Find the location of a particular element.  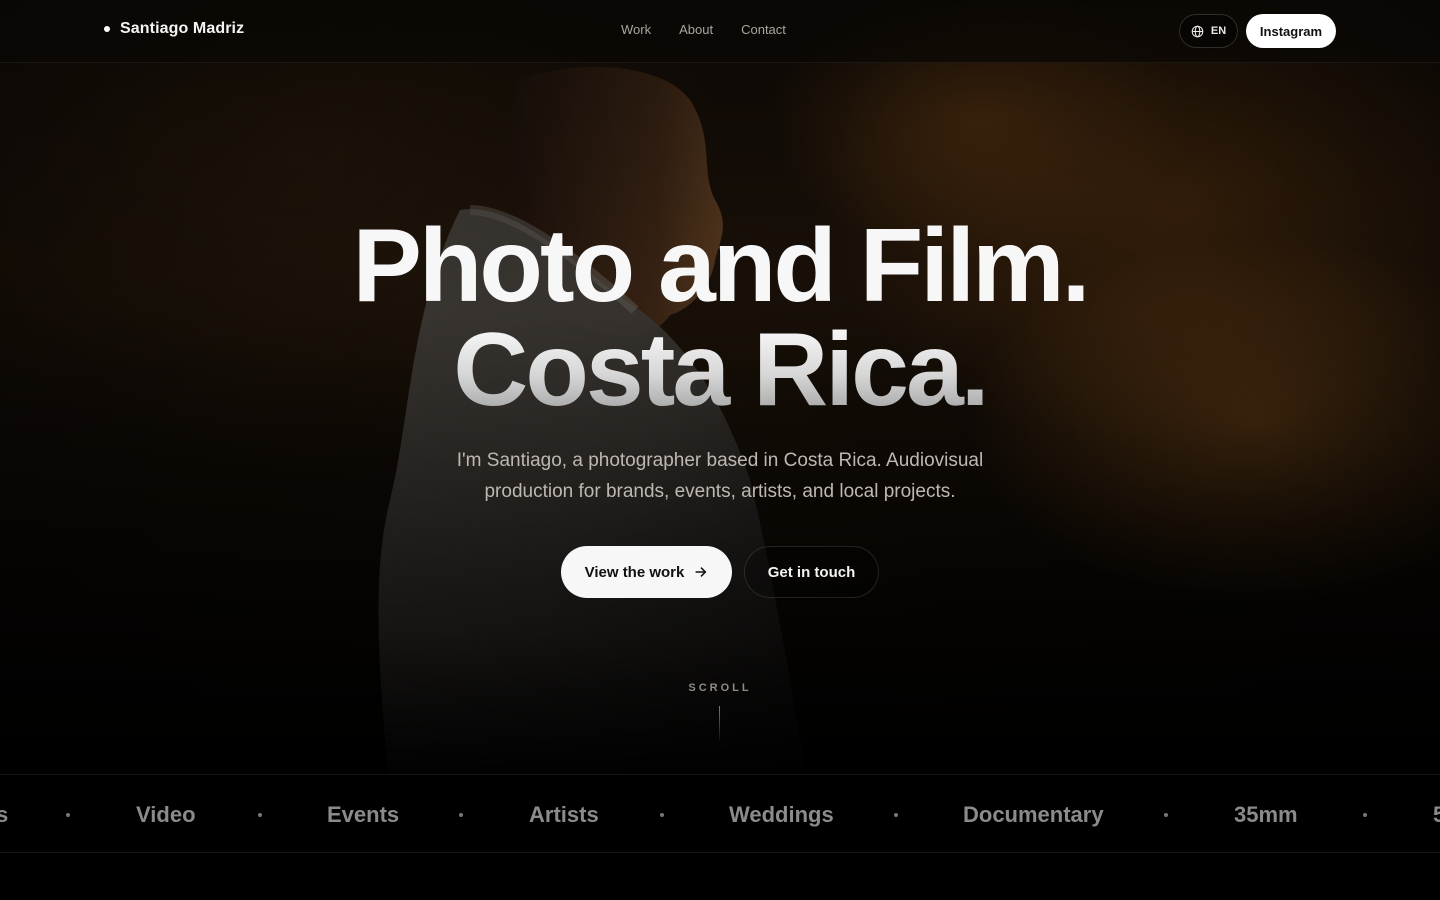

dot-icon is located at coordinates (107, 29).